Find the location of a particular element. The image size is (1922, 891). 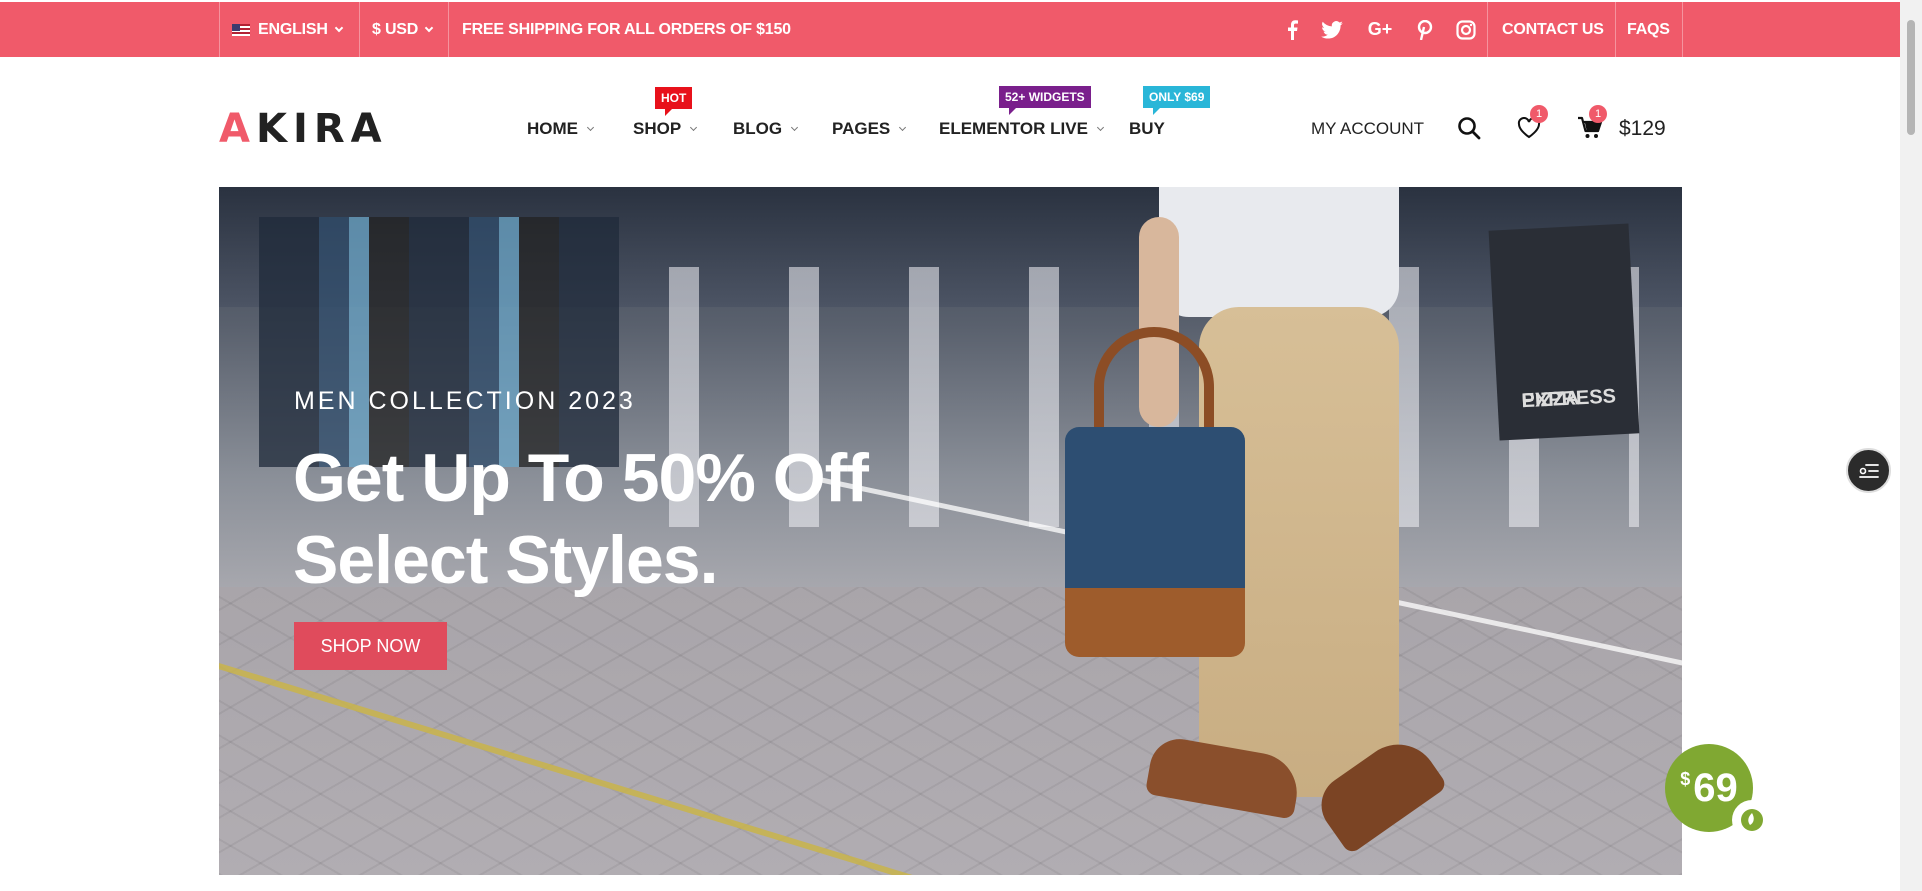

nav-blog-label: BLOG is located at coordinates (758, 128).